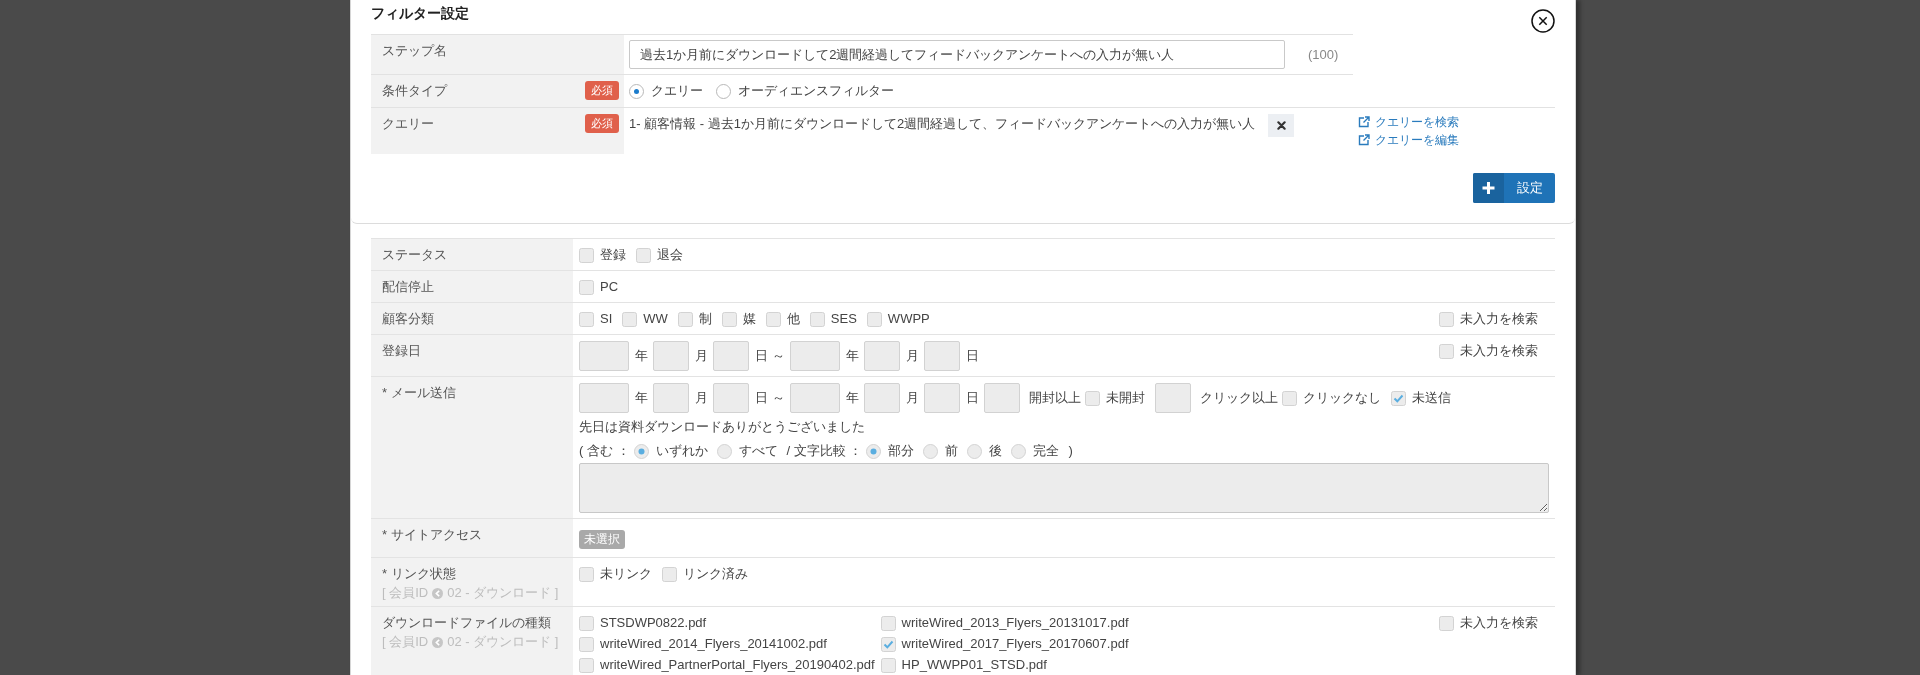 This screenshot has width=1920, height=675. I want to click on checkbox-label: PC, so click(609, 287).